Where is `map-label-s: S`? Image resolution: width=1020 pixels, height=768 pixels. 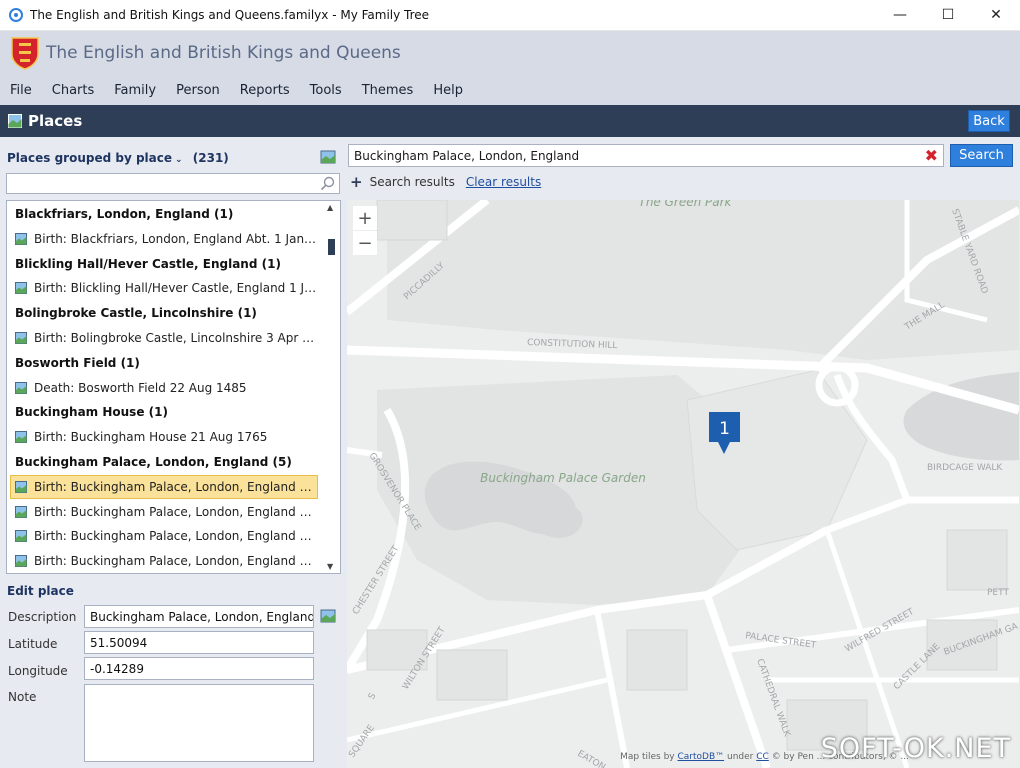 map-label-s: S is located at coordinates (373, 696).